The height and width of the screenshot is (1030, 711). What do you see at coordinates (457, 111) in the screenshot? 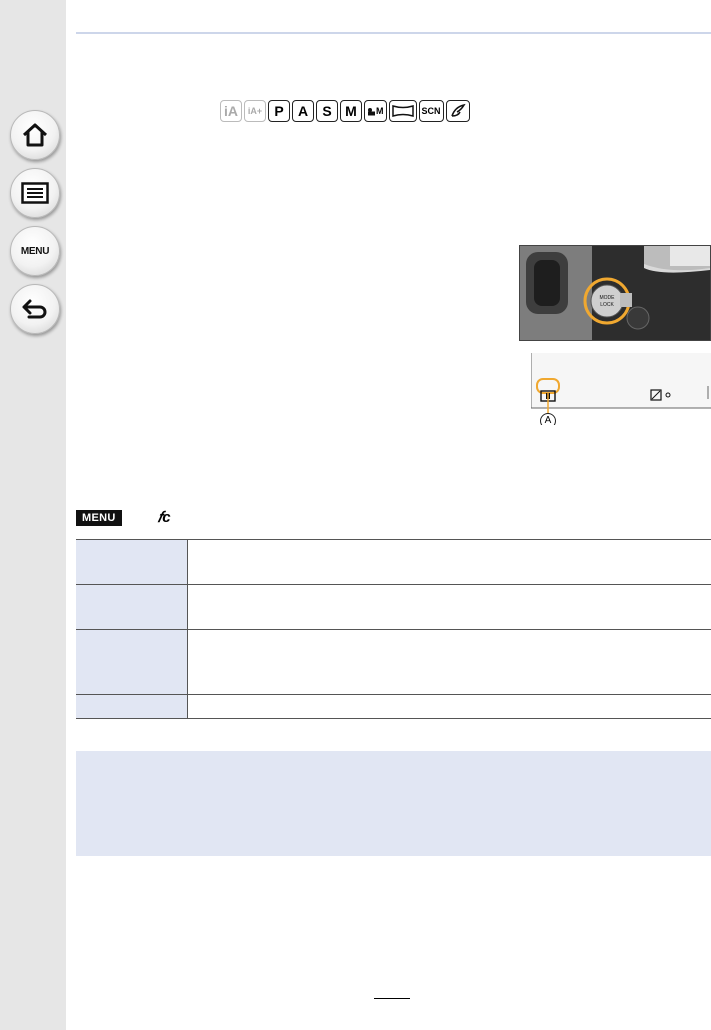
I see `mode-creative-control-icon` at bounding box center [457, 111].